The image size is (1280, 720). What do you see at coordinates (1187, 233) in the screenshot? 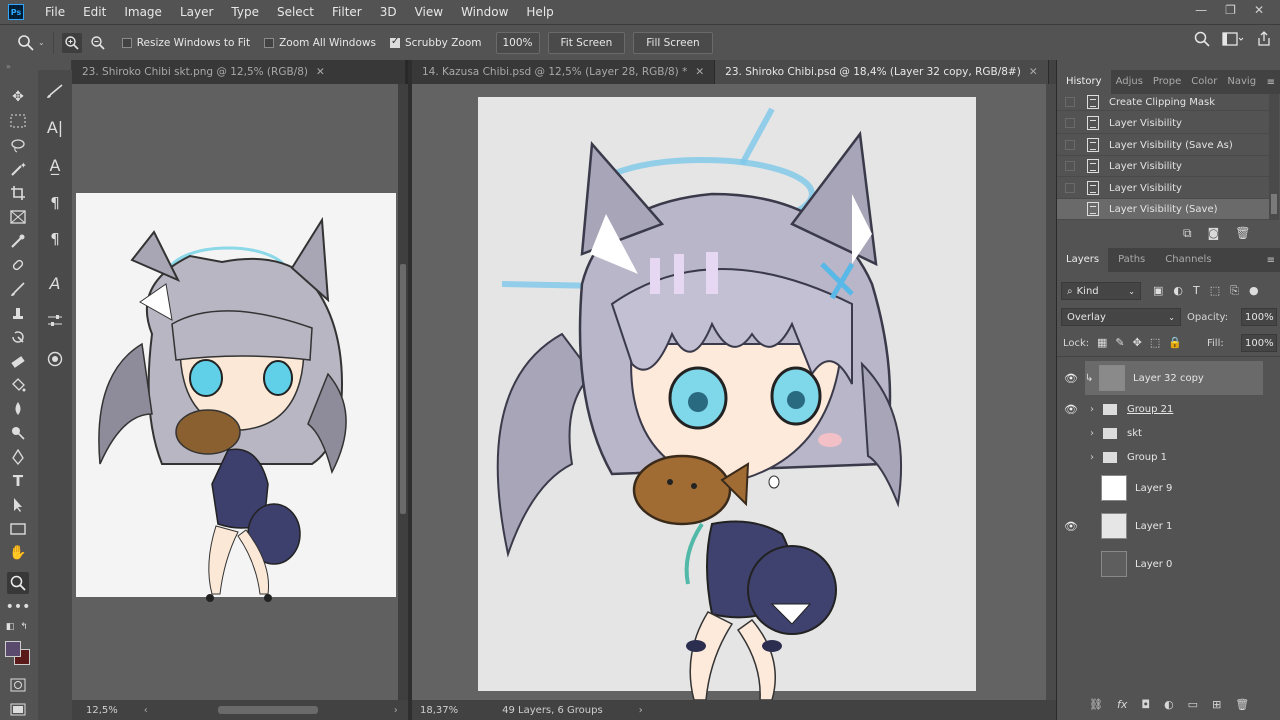
I see `new-document-from-state-icon: ⧉` at bounding box center [1187, 233].